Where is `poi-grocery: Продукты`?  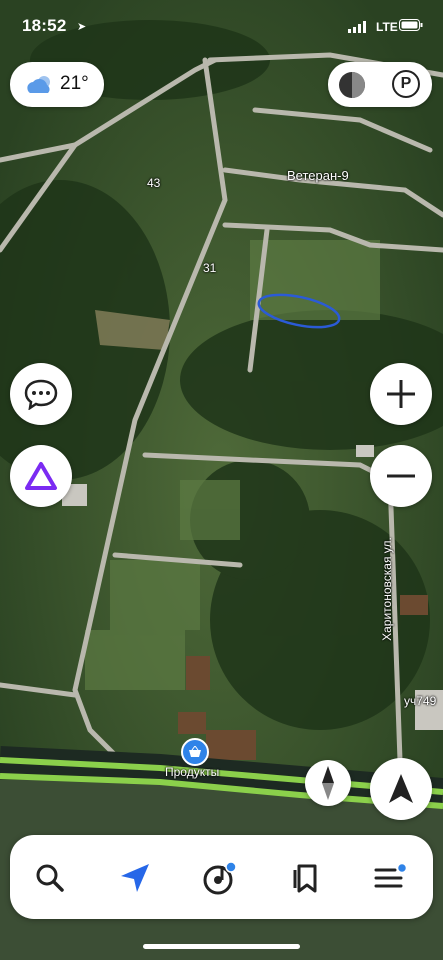
poi-grocery: Продукты is located at coordinates (200, 758).